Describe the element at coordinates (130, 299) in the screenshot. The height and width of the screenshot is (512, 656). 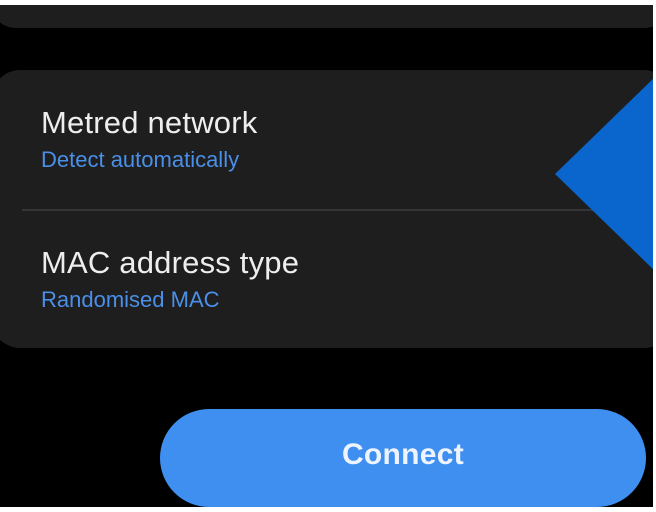
I see `mac-address-type-value: Randomised MAC` at that location.